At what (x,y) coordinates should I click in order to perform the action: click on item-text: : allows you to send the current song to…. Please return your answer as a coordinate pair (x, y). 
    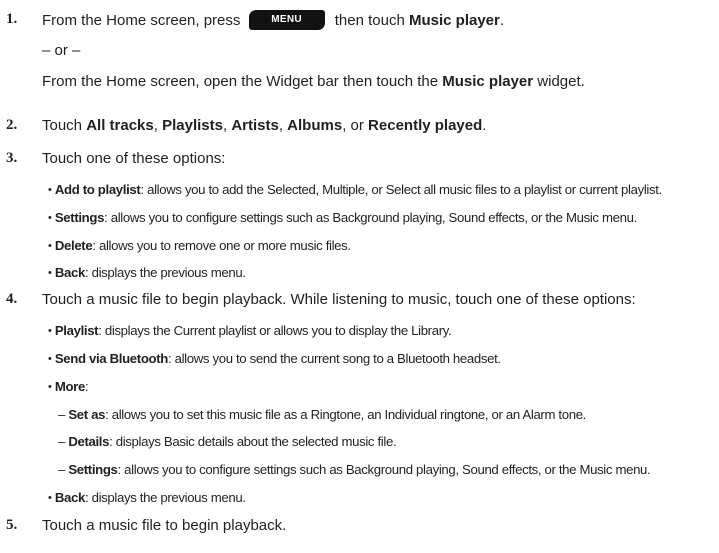
    Looking at the image, I should click on (334, 358).